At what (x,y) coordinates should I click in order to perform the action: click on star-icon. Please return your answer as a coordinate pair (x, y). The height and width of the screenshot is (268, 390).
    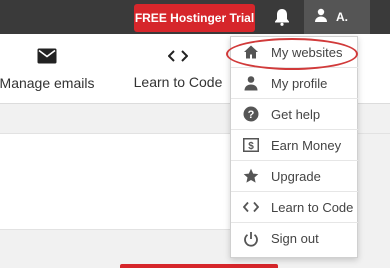
    Looking at the image, I should click on (251, 176).